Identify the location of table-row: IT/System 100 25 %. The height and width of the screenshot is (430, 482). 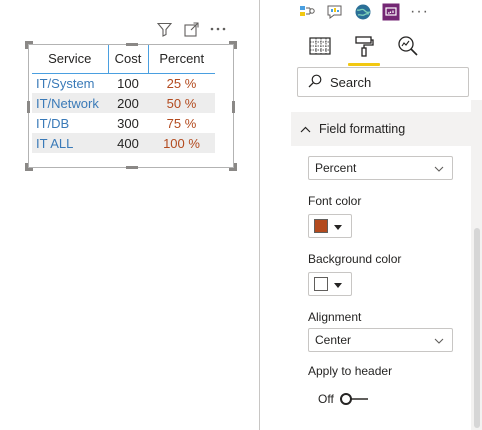
(123, 83).